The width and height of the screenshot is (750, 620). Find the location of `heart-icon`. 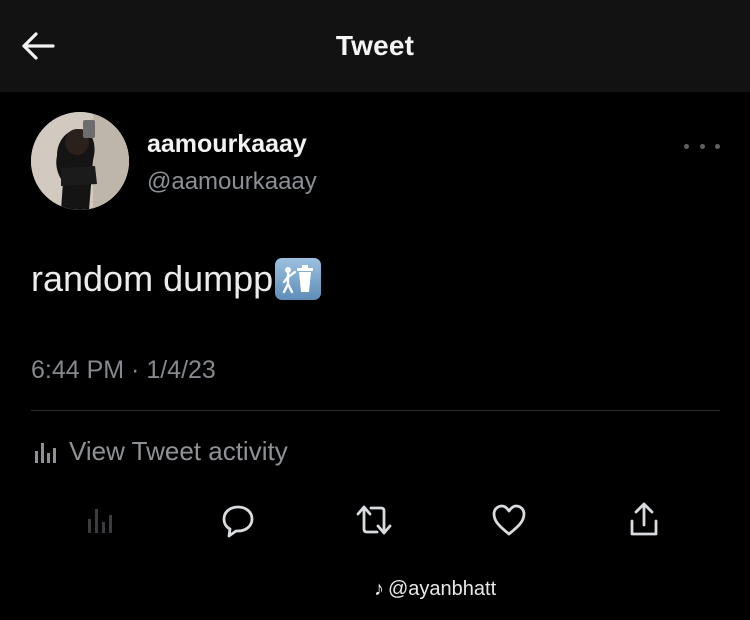

heart-icon is located at coordinates (509, 520).